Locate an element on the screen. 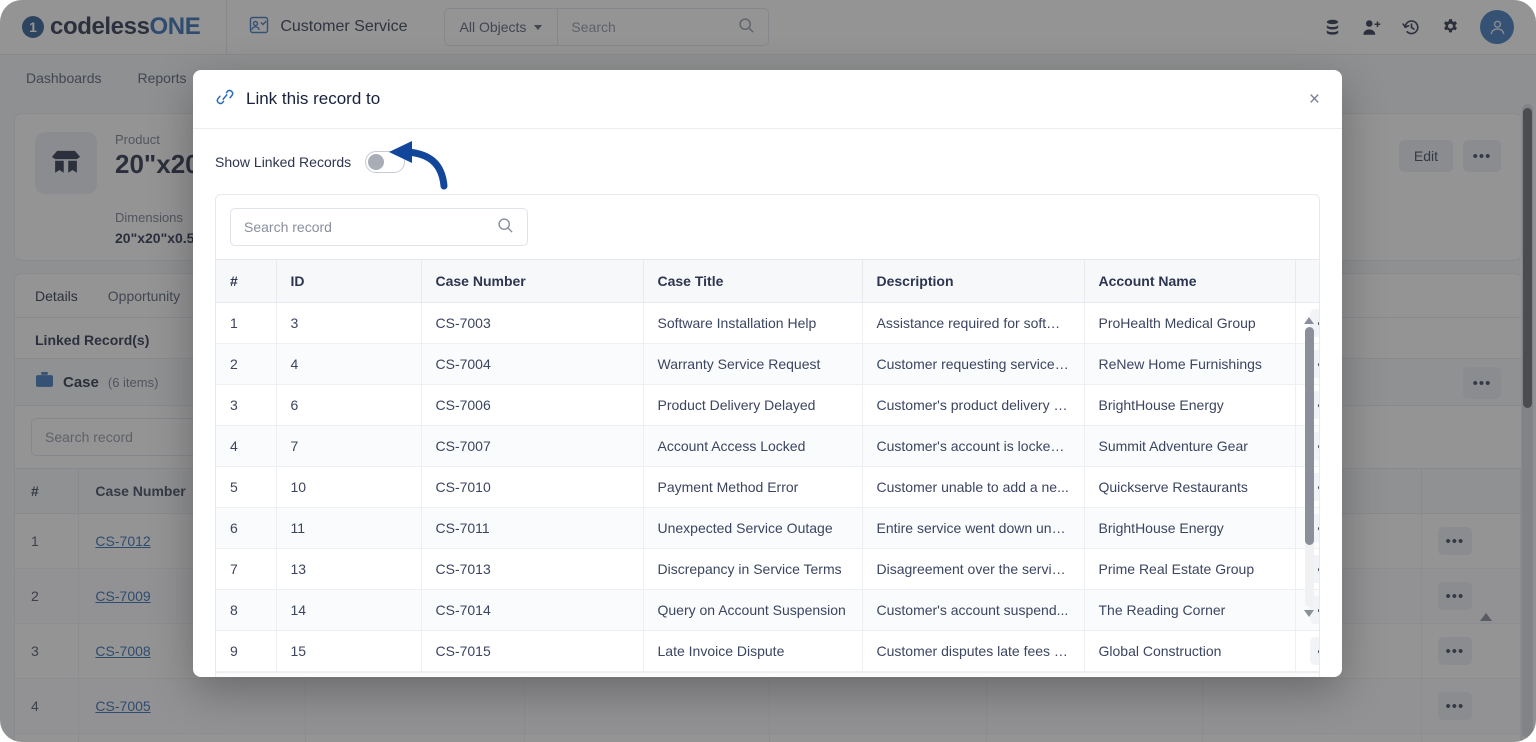  row-case-title: Payment Method Error is located at coordinates (753, 487).